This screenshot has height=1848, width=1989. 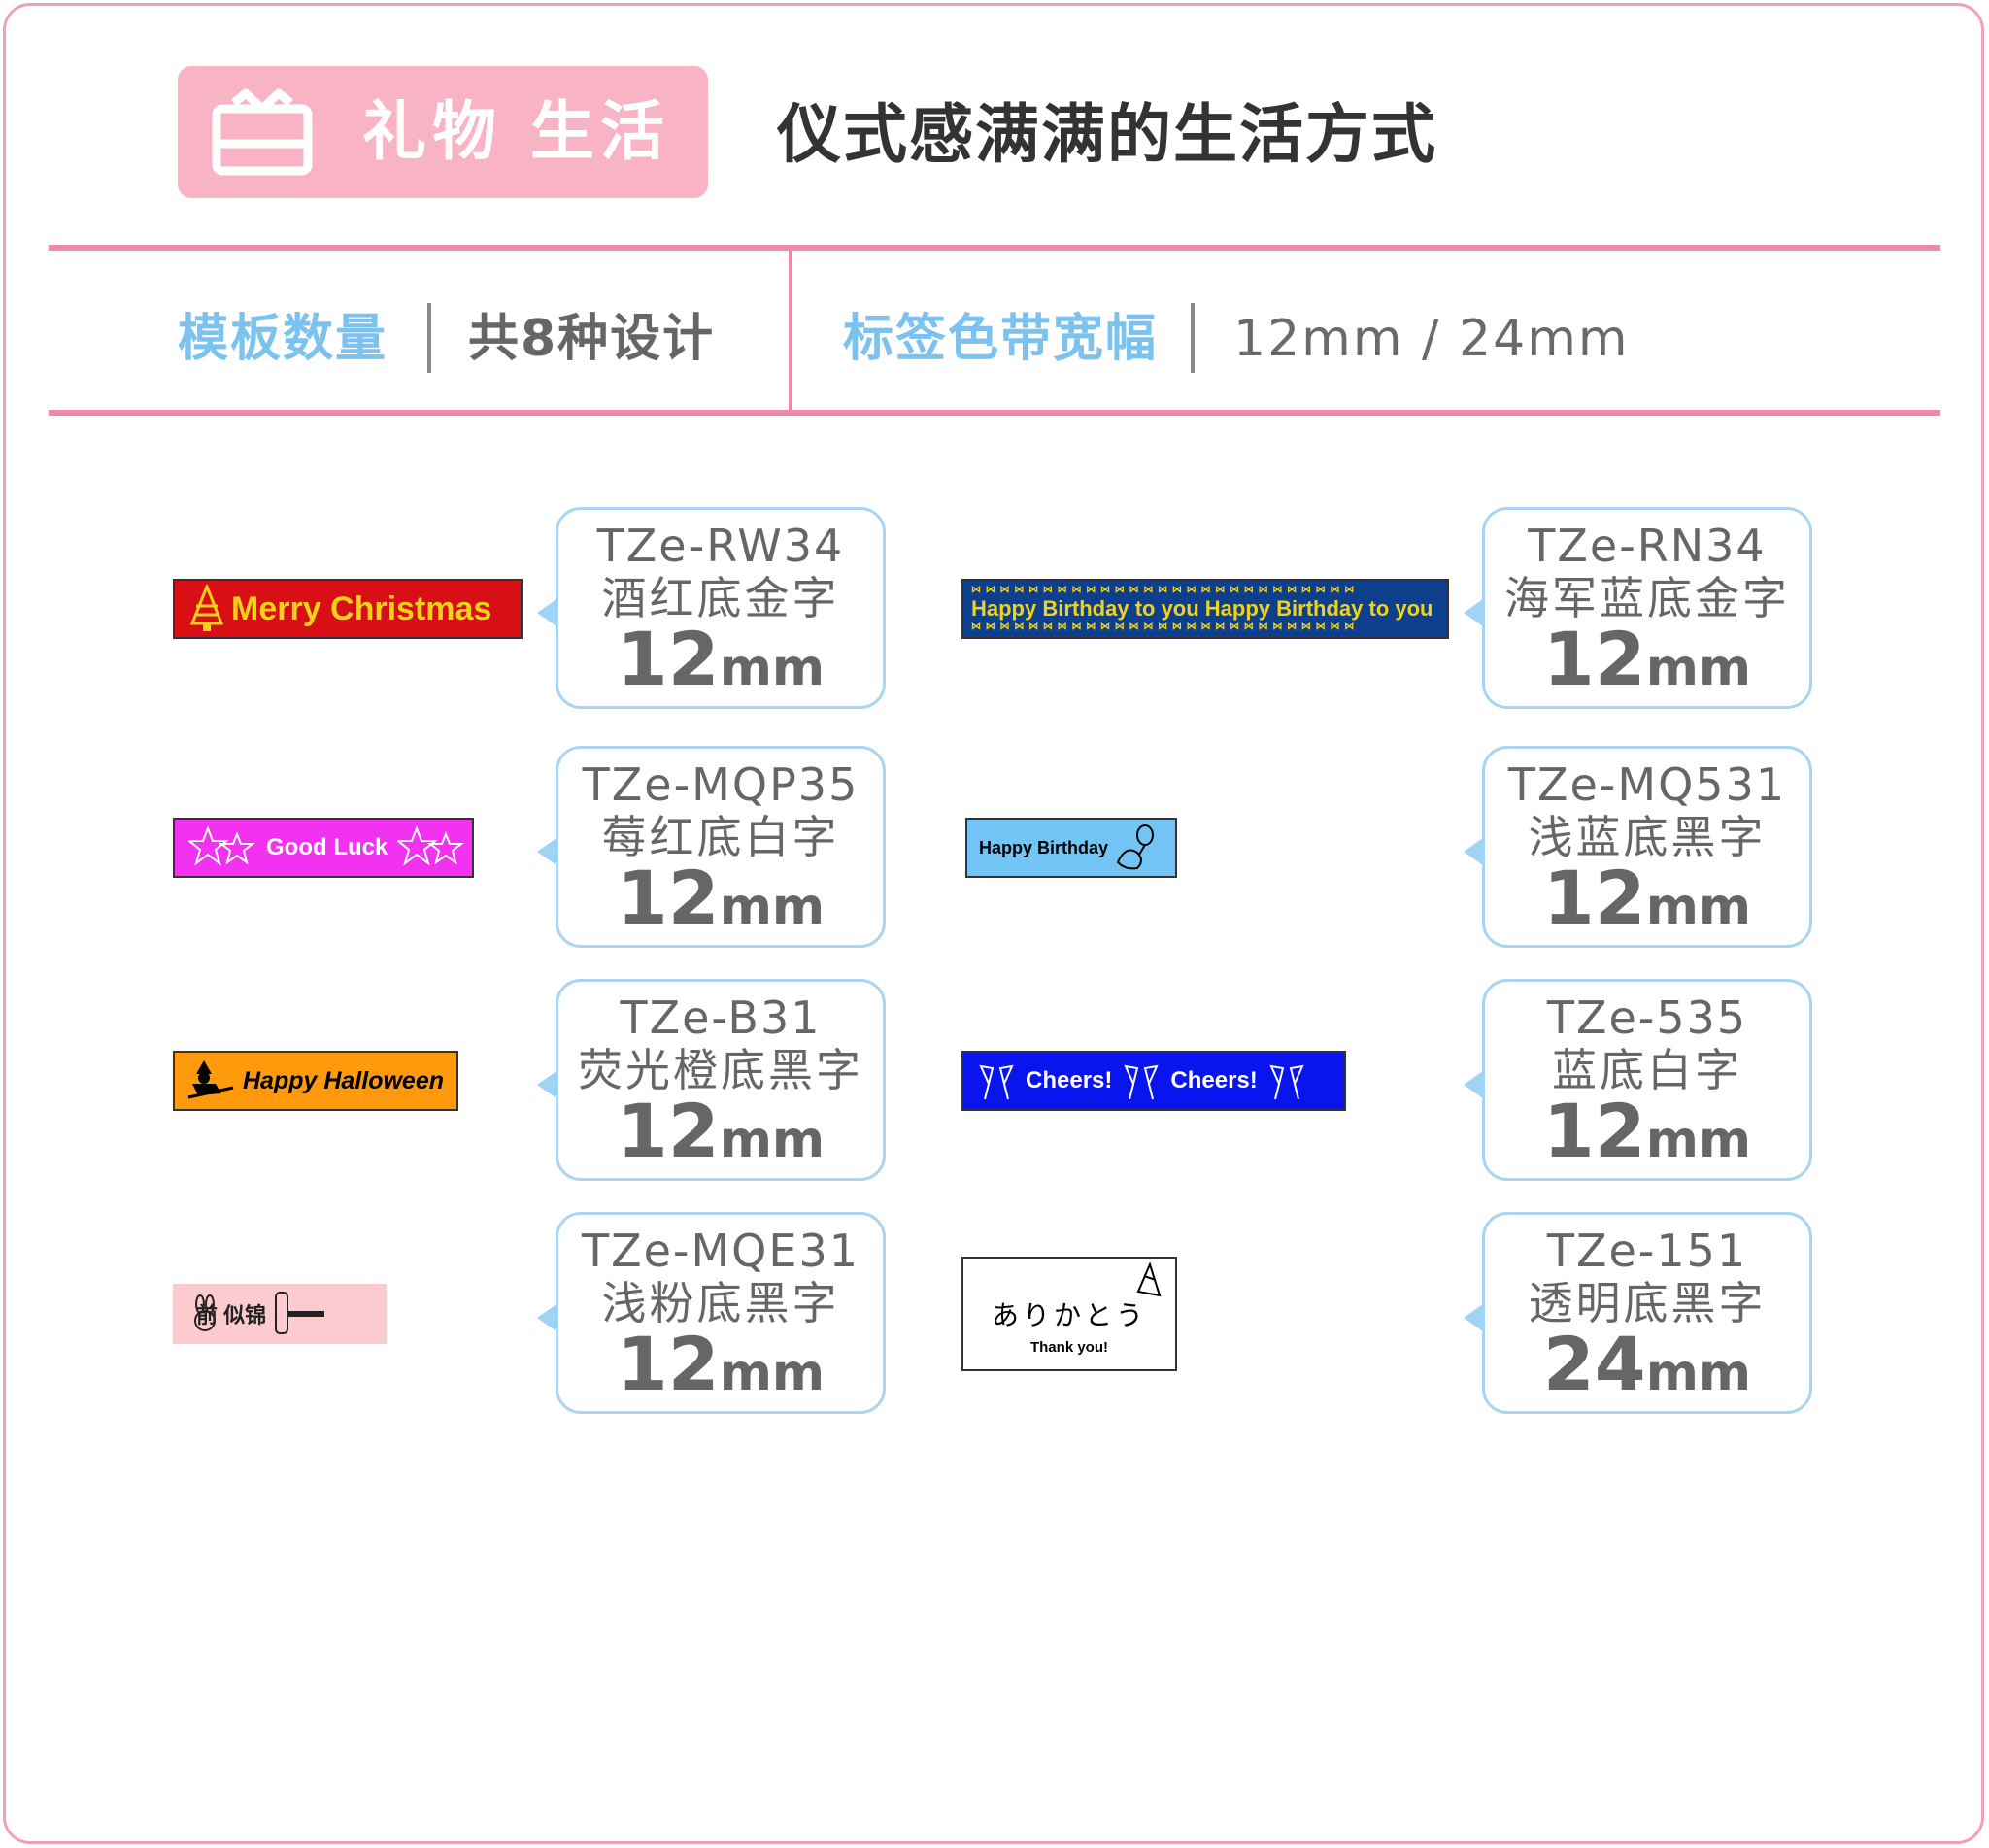 I want to click on product-description: 酒红底金字, so click(x=720, y=598).